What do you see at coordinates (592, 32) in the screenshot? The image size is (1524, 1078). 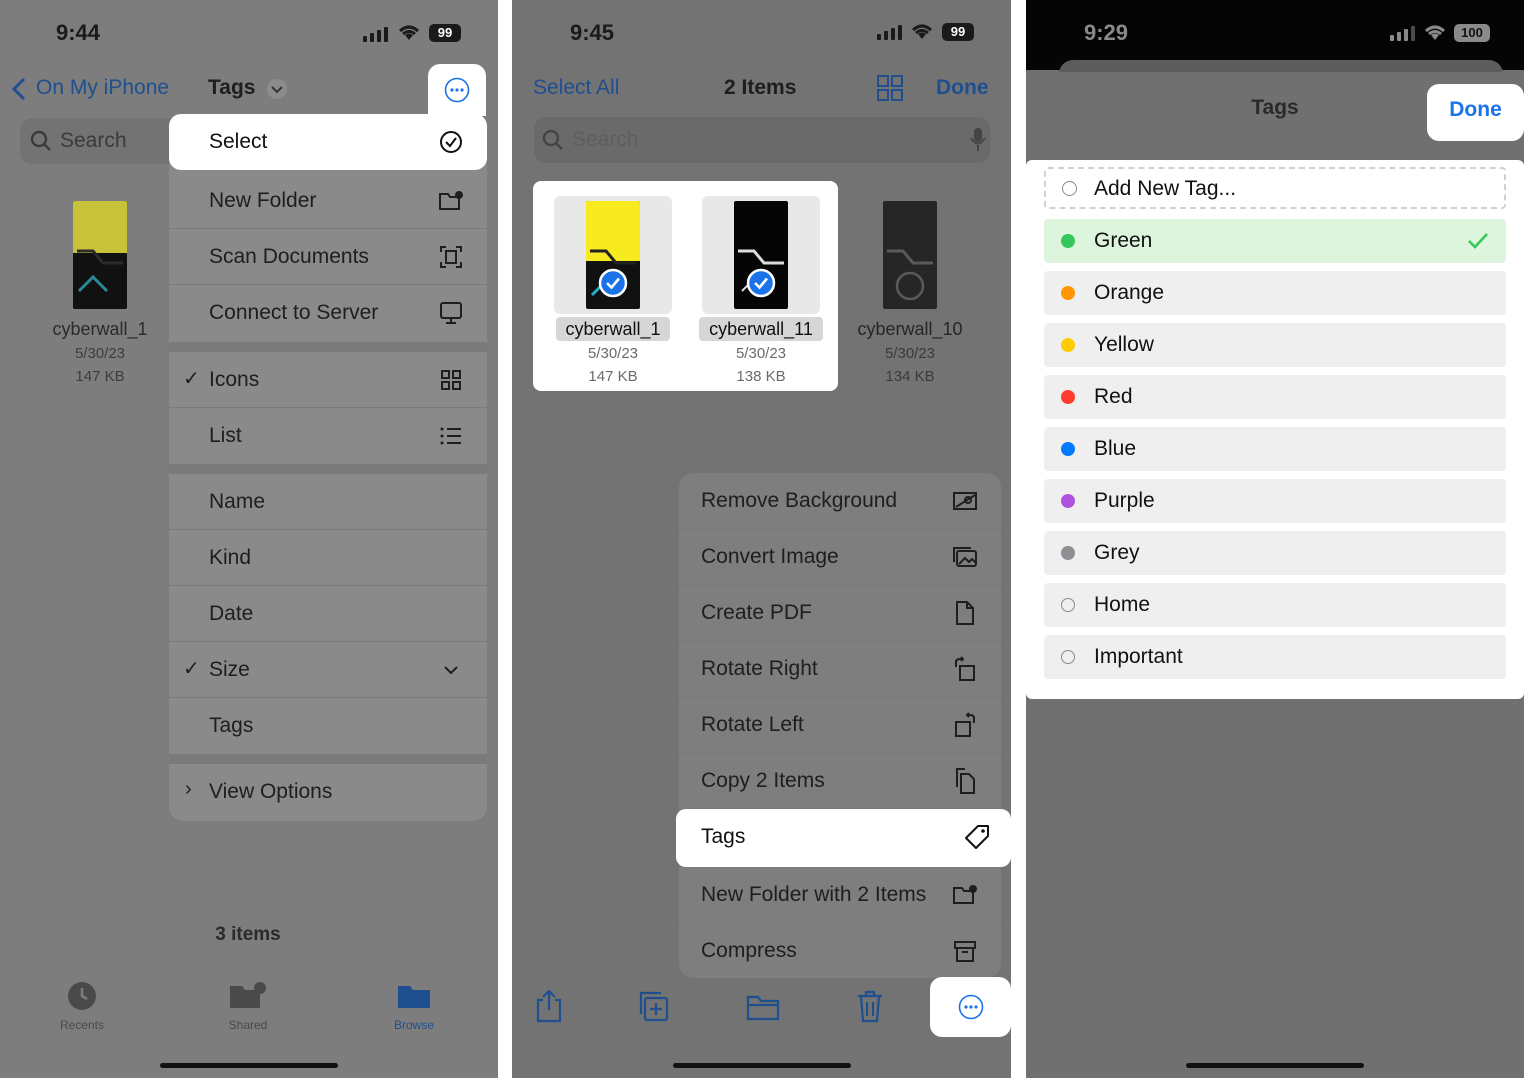 I see `status-time: 9:45` at bounding box center [592, 32].